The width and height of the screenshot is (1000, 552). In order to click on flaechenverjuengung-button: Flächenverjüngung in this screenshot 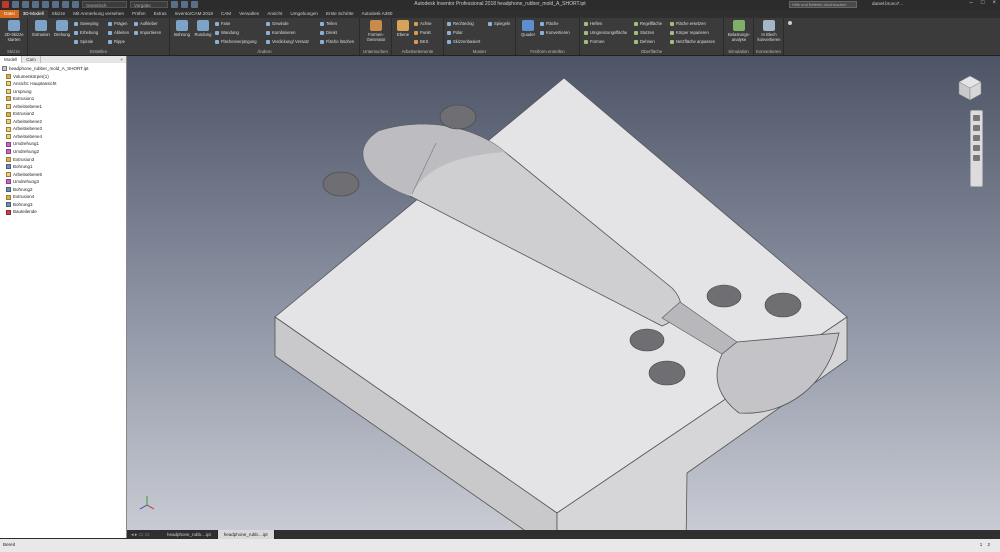, I will do `click(236, 41)`.